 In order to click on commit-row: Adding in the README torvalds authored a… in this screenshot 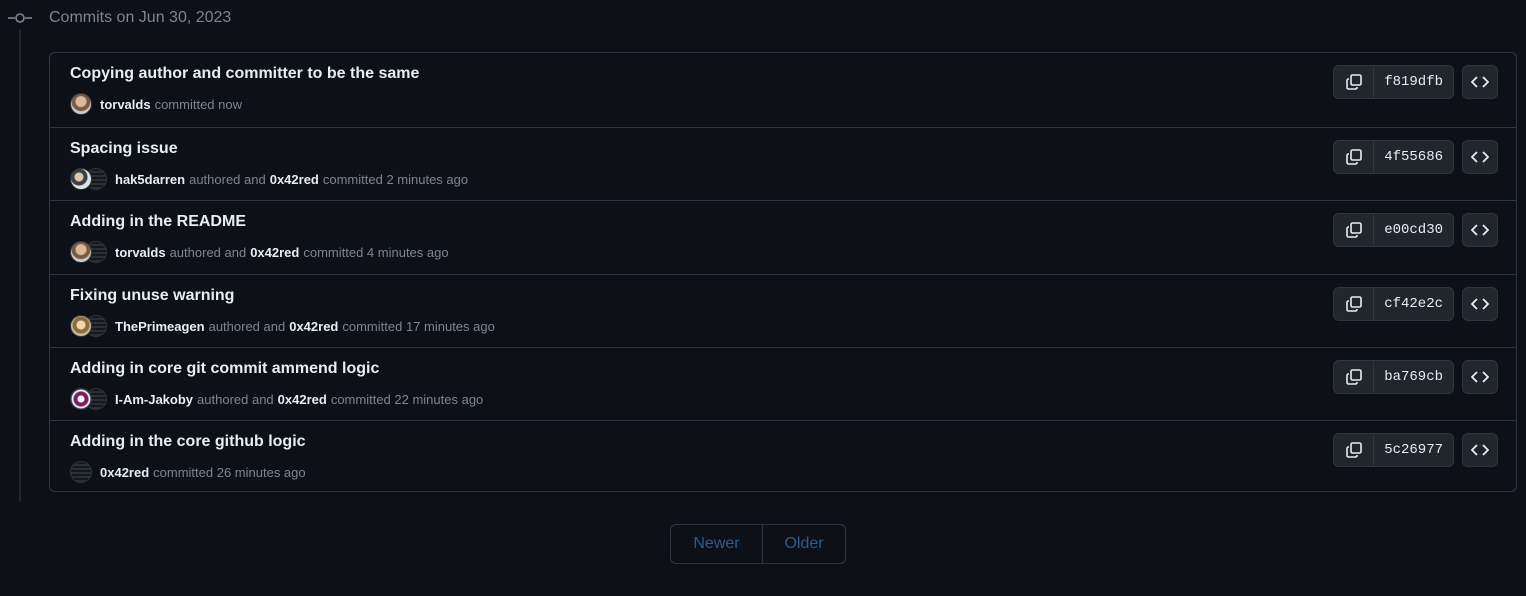, I will do `click(783, 236)`.